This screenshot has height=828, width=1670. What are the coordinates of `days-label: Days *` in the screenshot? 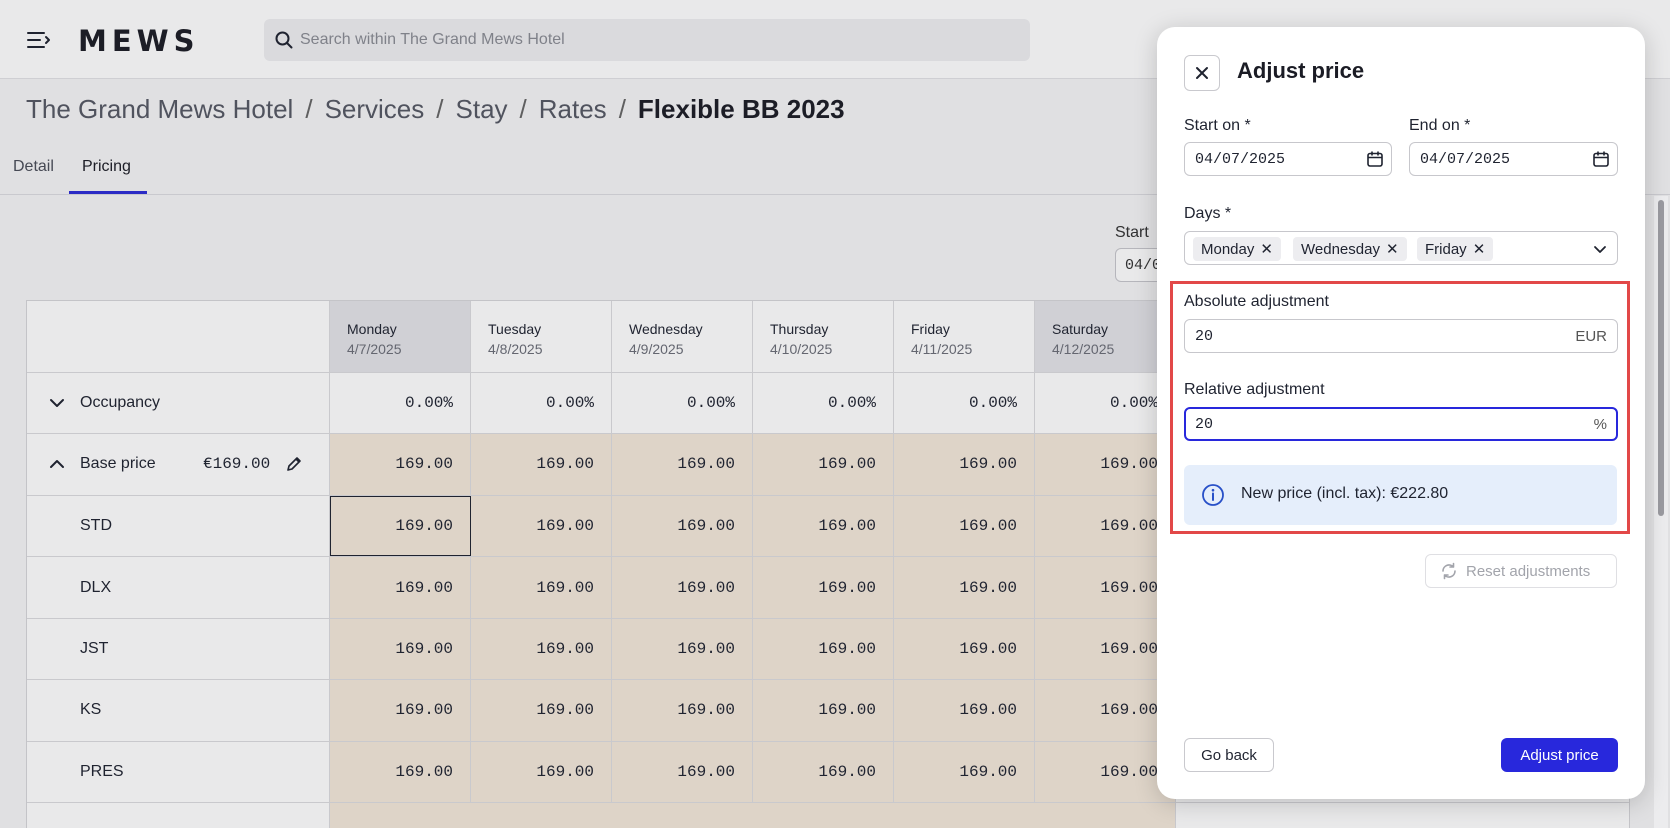 It's located at (1208, 213).